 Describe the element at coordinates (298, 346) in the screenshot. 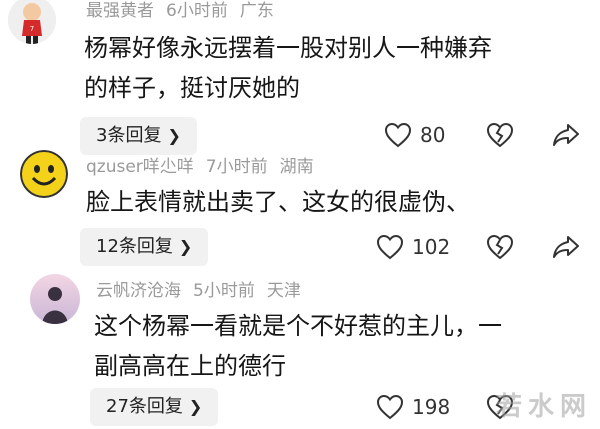

I see `comment-text: 这个杨幂一看就是个不好惹的主儿，一 副高高在上的德行` at that location.